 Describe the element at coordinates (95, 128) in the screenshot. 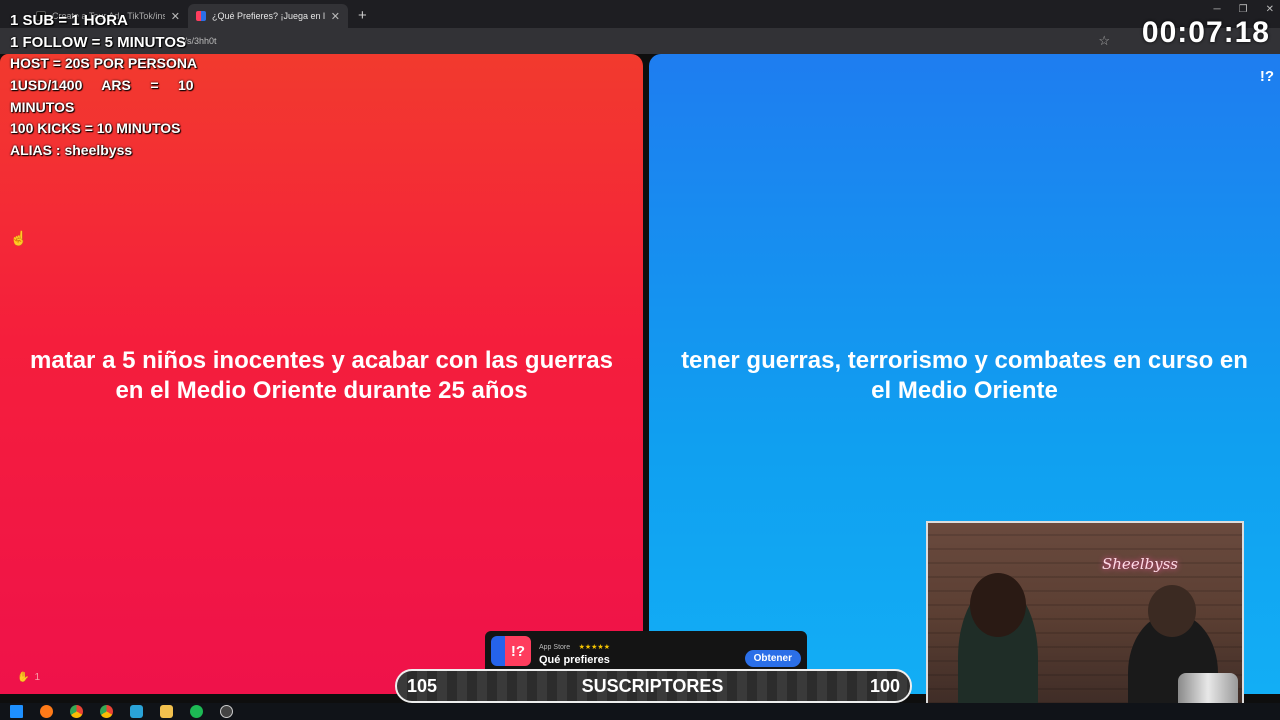

I see `overlay-line: 100 KICKS = 10 MINUTOS` at that location.